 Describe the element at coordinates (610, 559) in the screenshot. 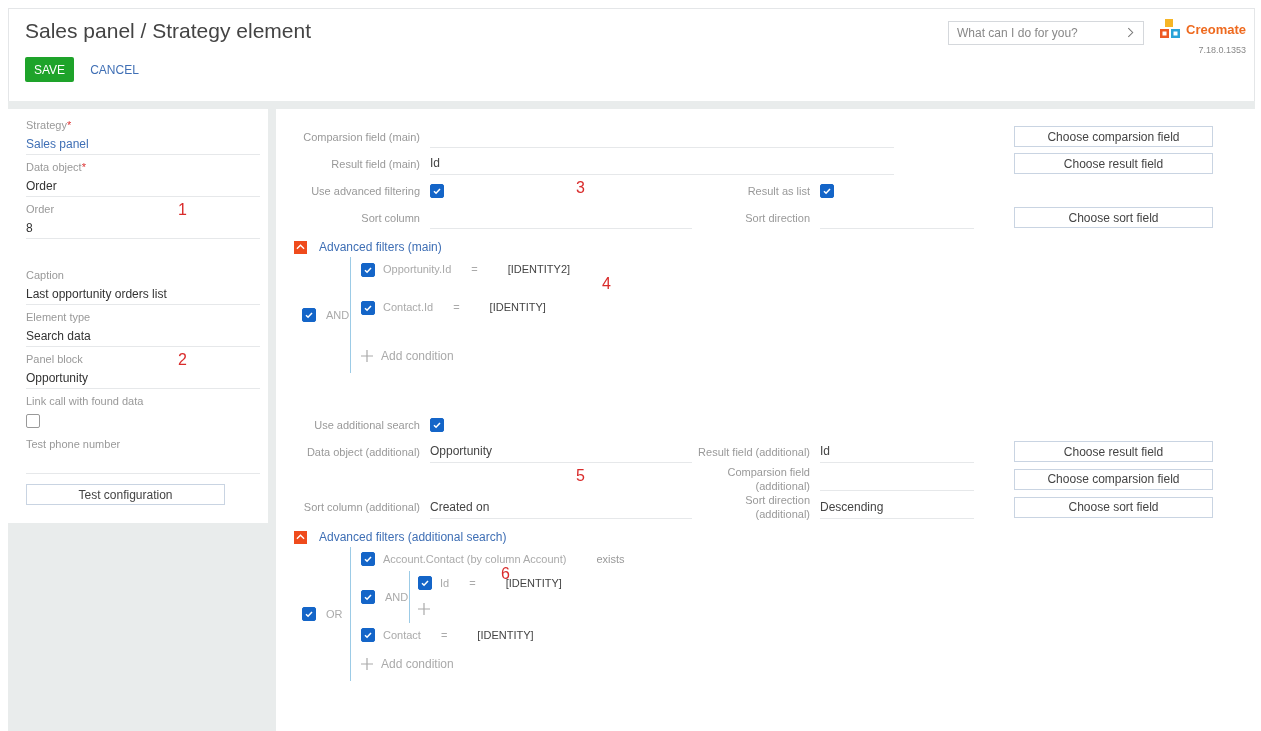

I see `condition-operator: exists` at that location.